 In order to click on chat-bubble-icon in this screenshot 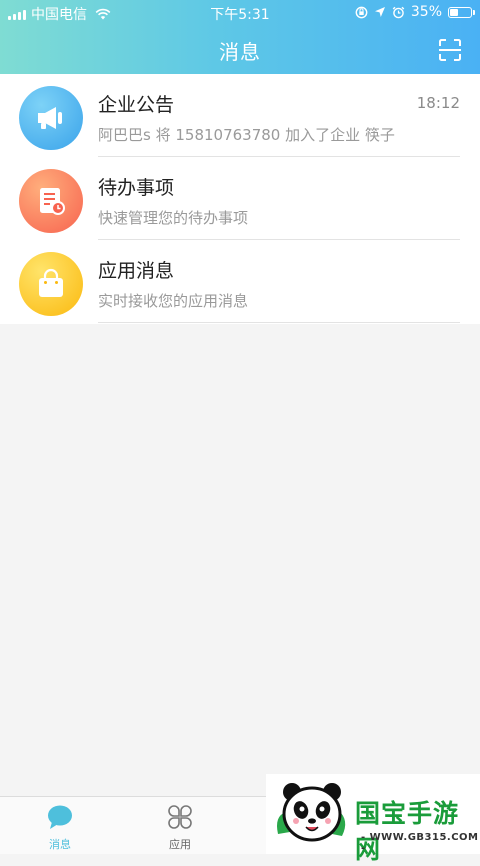, I will do `click(60, 817)`.